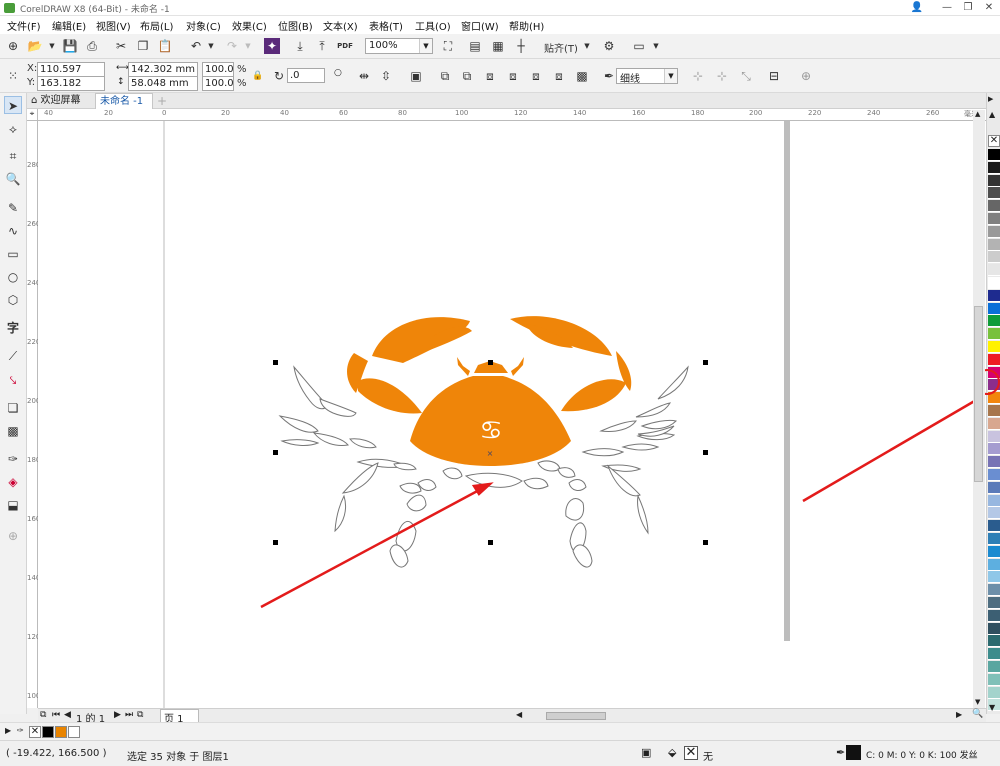  What do you see at coordinates (990, 99) in the screenshot?
I see `palette-scroll-up-icon: ▶` at bounding box center [990, 99].